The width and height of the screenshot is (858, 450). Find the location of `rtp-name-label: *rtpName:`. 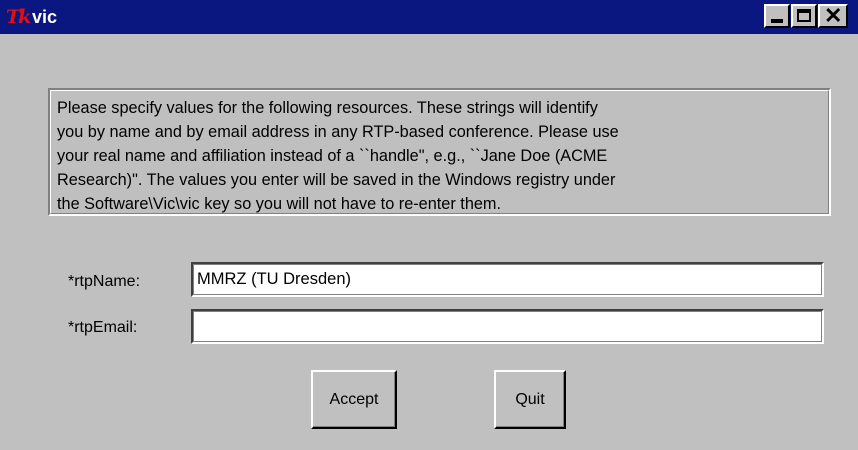

rtp-name-label: *rtpName: is located at coordinates (104, 281).